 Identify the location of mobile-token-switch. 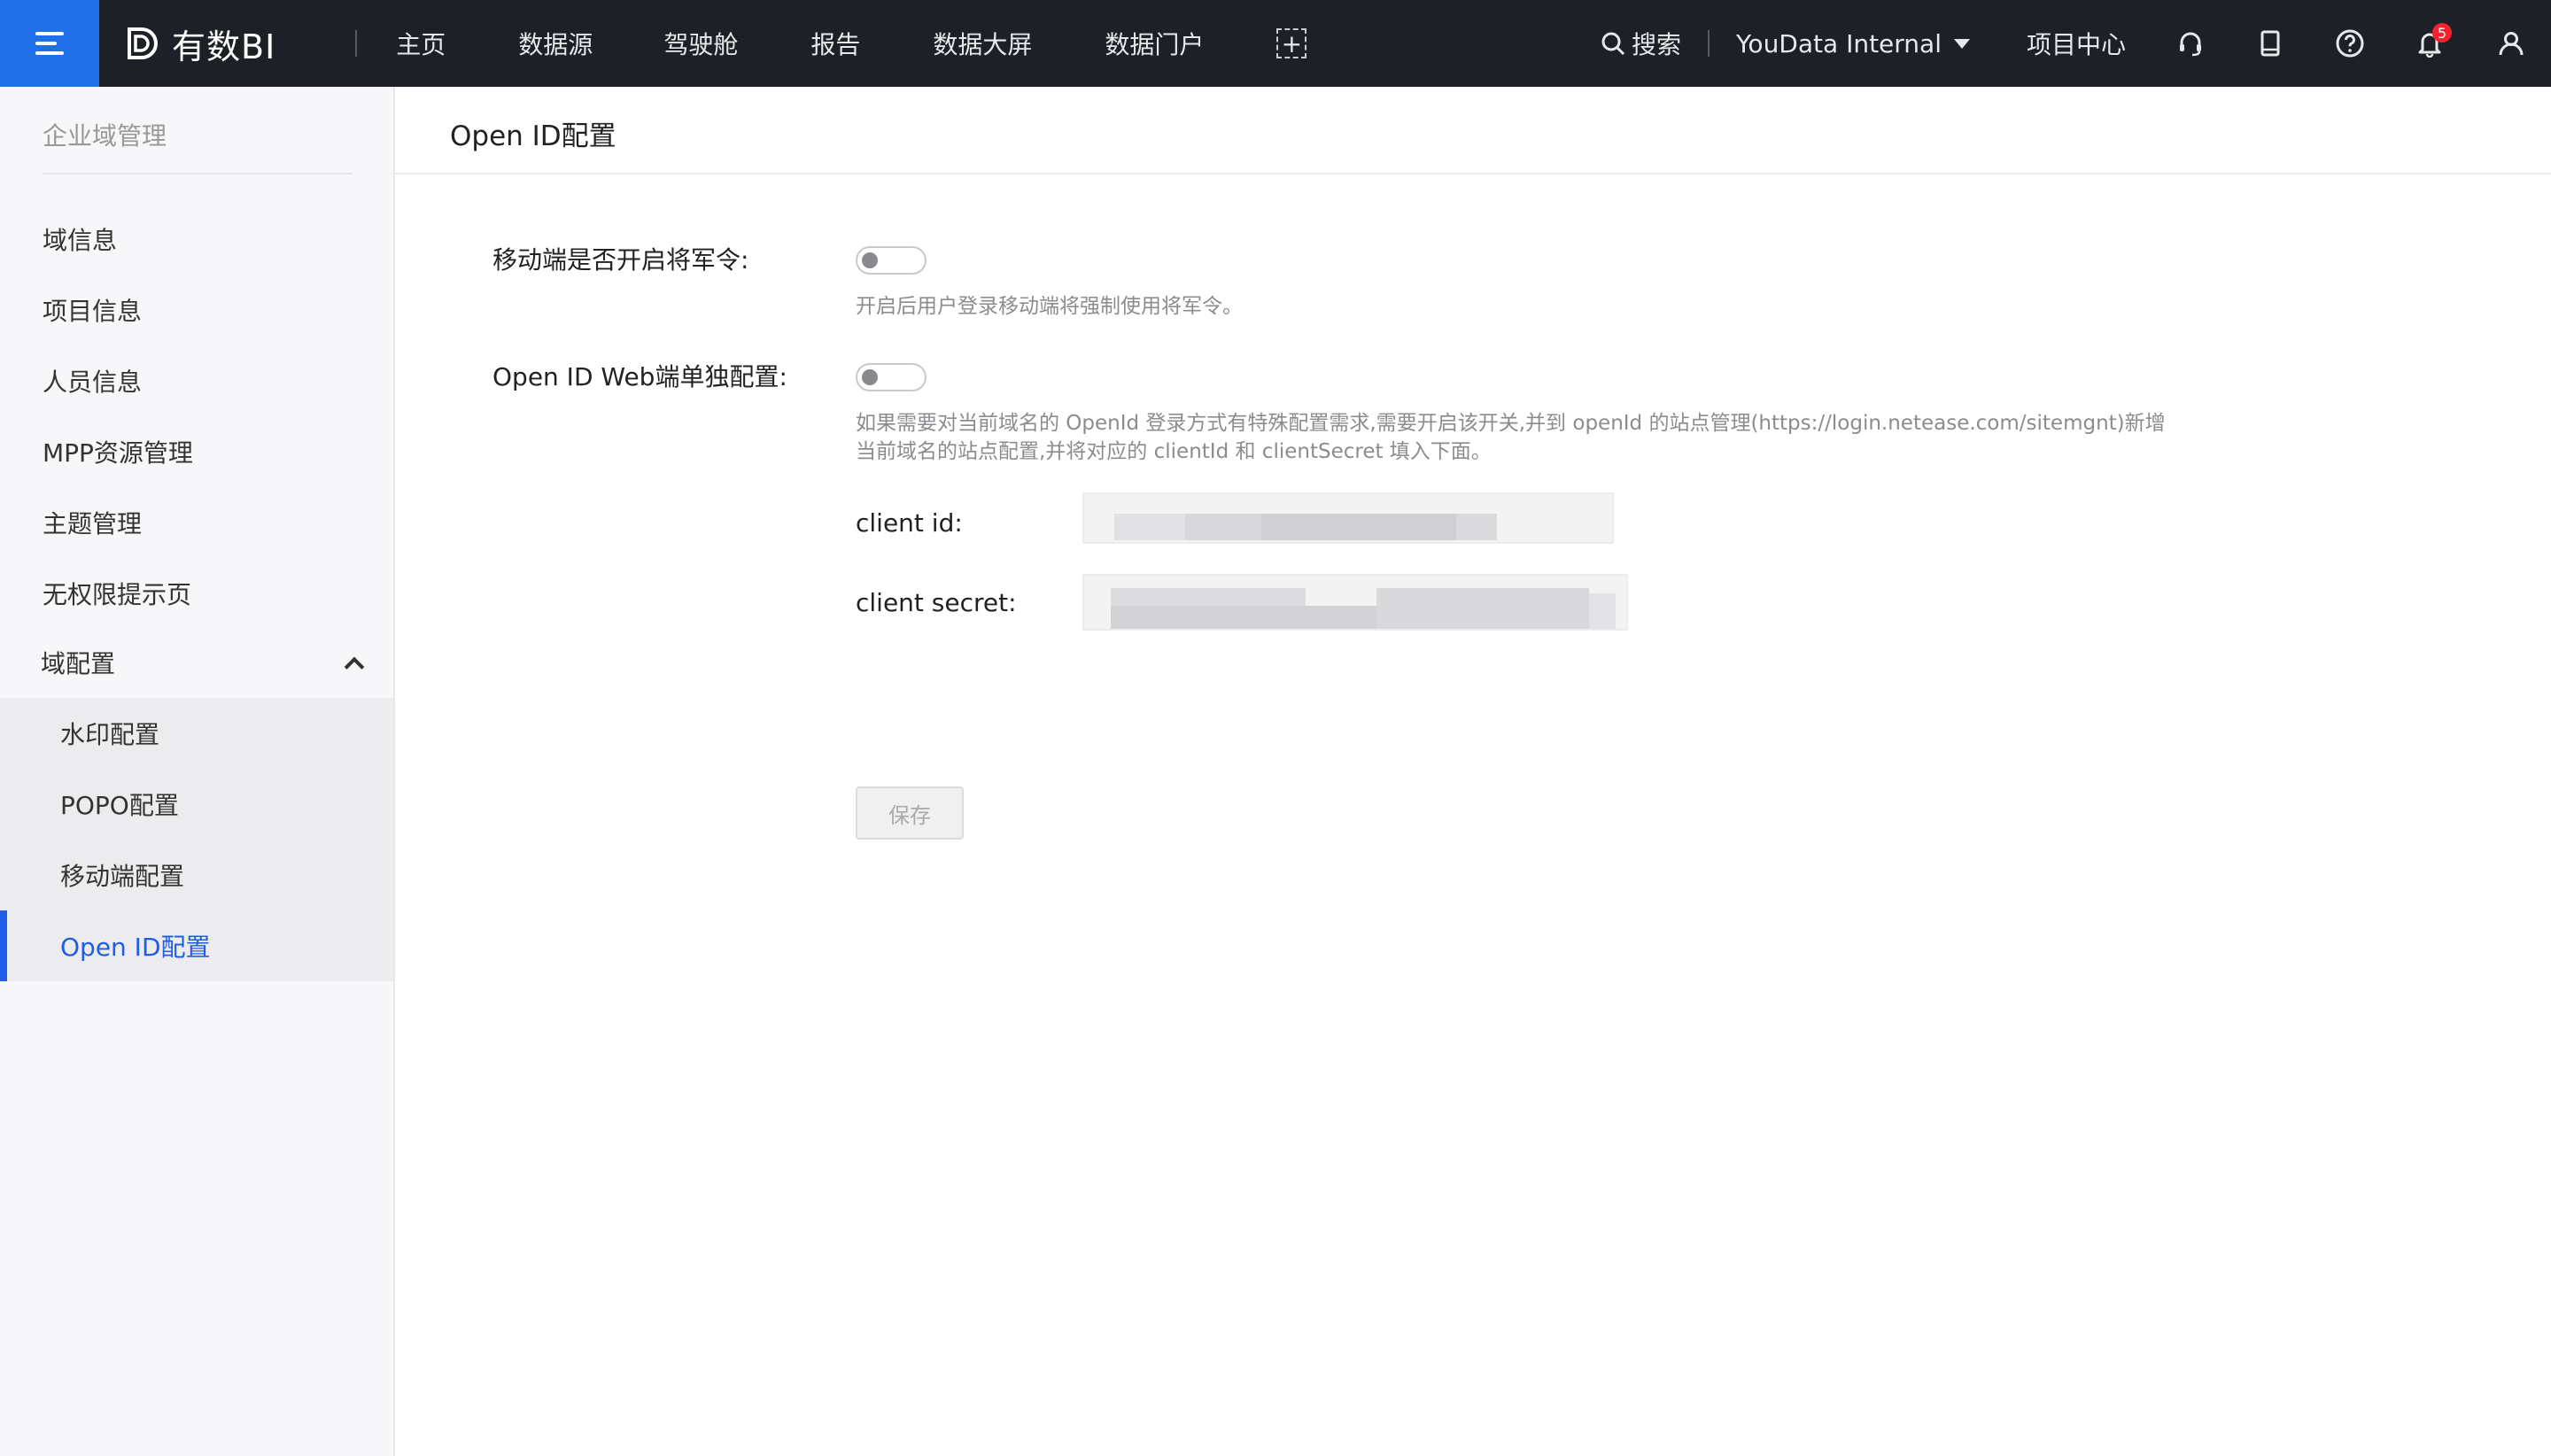
(892, 260).